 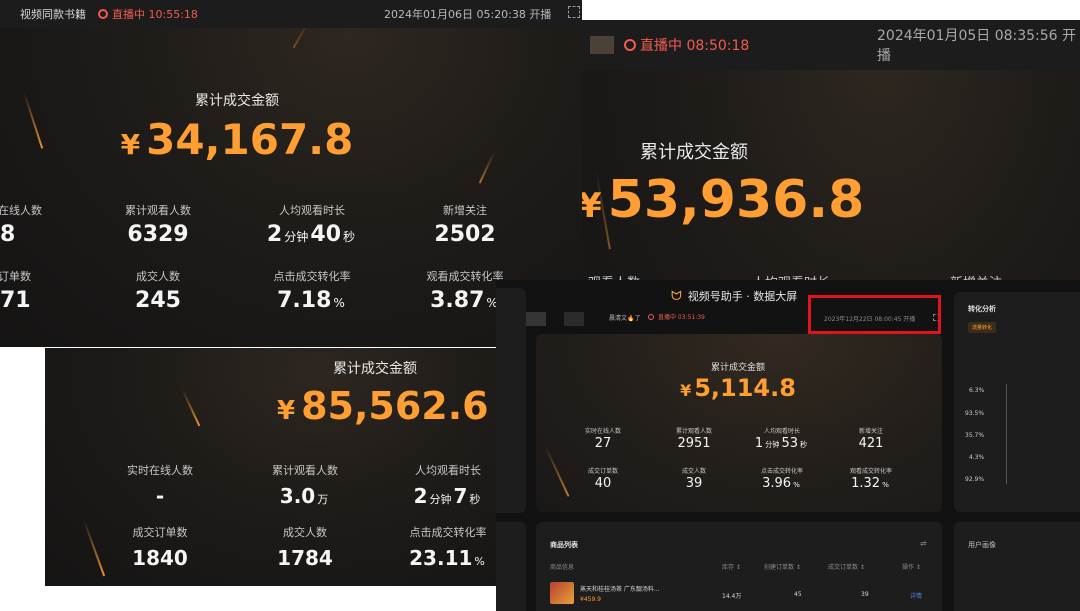 What do you see at coordinates (603, 483) in the screenshot?
I see `stat-value: 40` at bounding box center [603, 483].